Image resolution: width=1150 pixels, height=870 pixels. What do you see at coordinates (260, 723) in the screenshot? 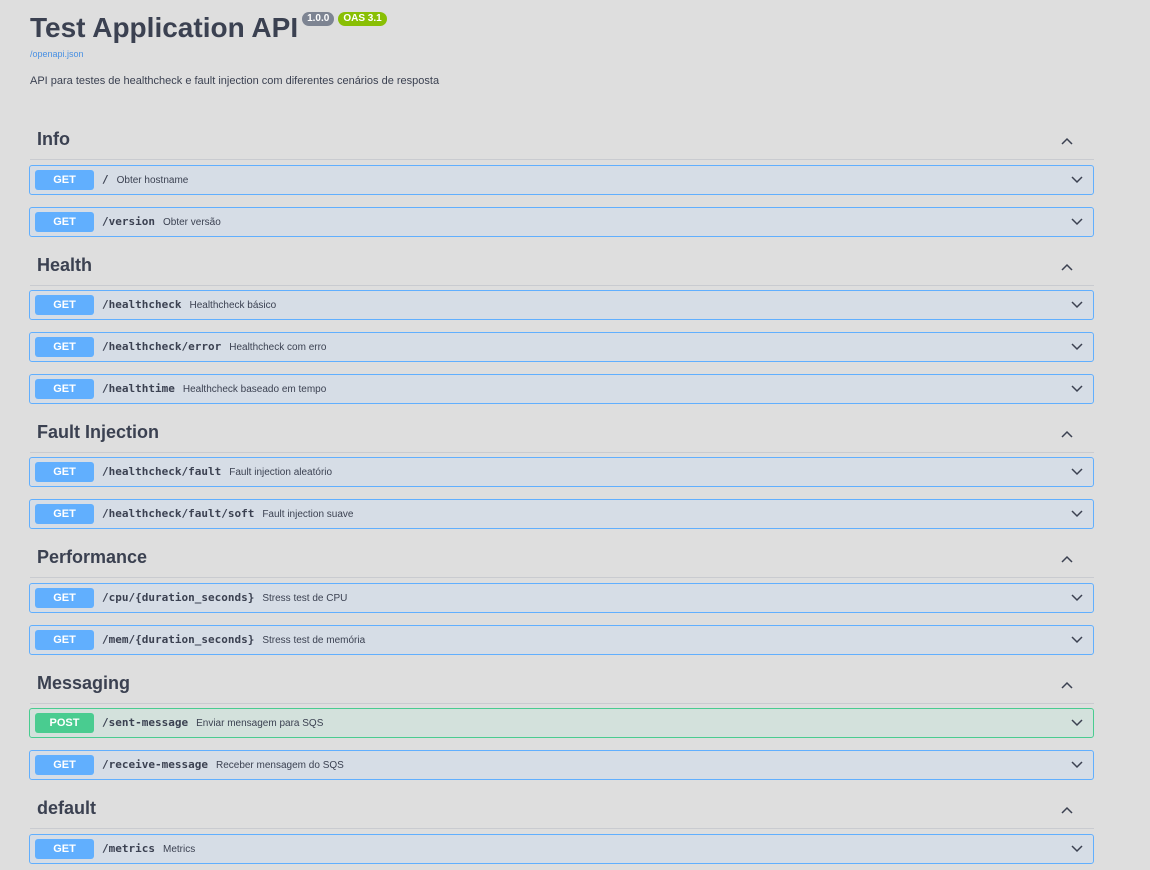
I see `operation-summary: Enviar mensagem para SQS` at bounding box center [260, 723].